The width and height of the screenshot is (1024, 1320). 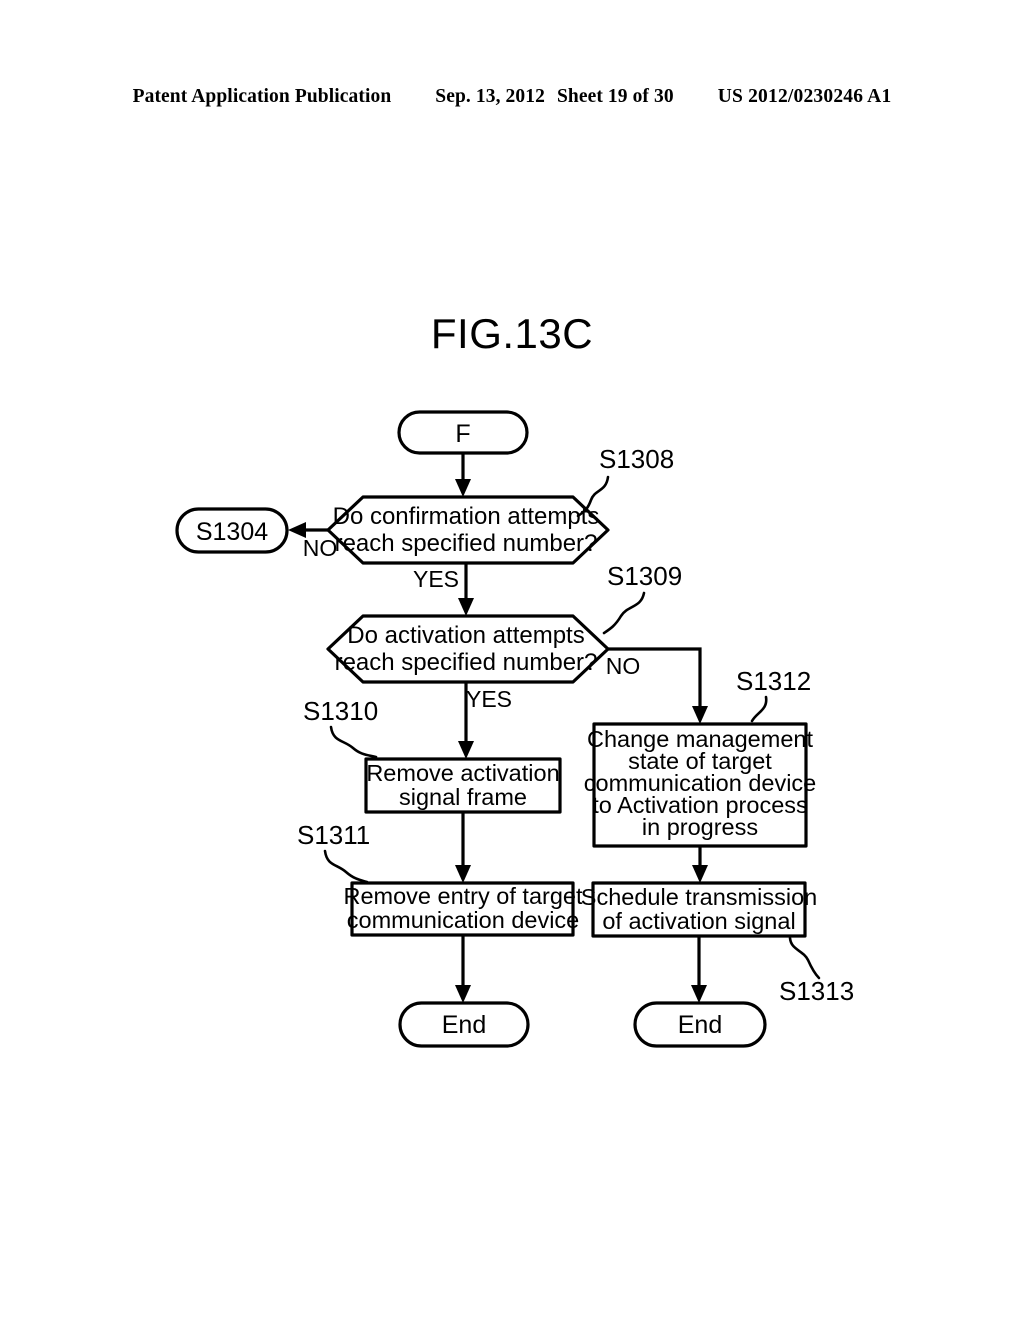 What do you see at coordinates (636, 459) in the screenshot?
I see `reference-label-s1308: S1308` at bounding box center [636, 459].